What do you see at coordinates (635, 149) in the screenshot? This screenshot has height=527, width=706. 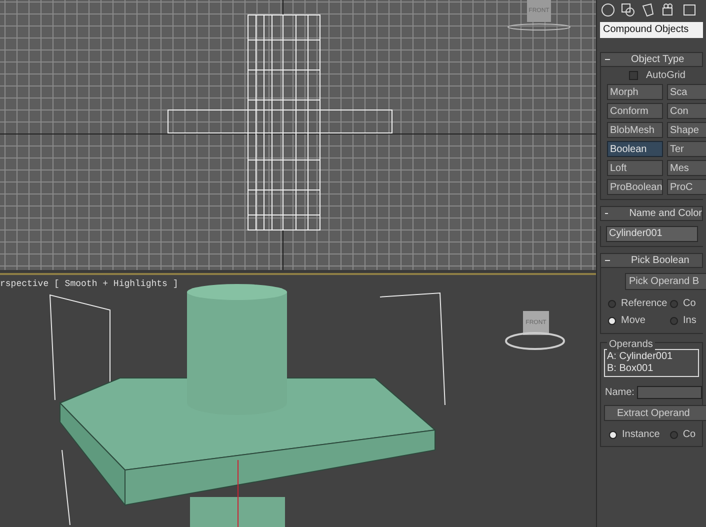 I see `object-type-button: Boolean` at bounding box center [635, 149].